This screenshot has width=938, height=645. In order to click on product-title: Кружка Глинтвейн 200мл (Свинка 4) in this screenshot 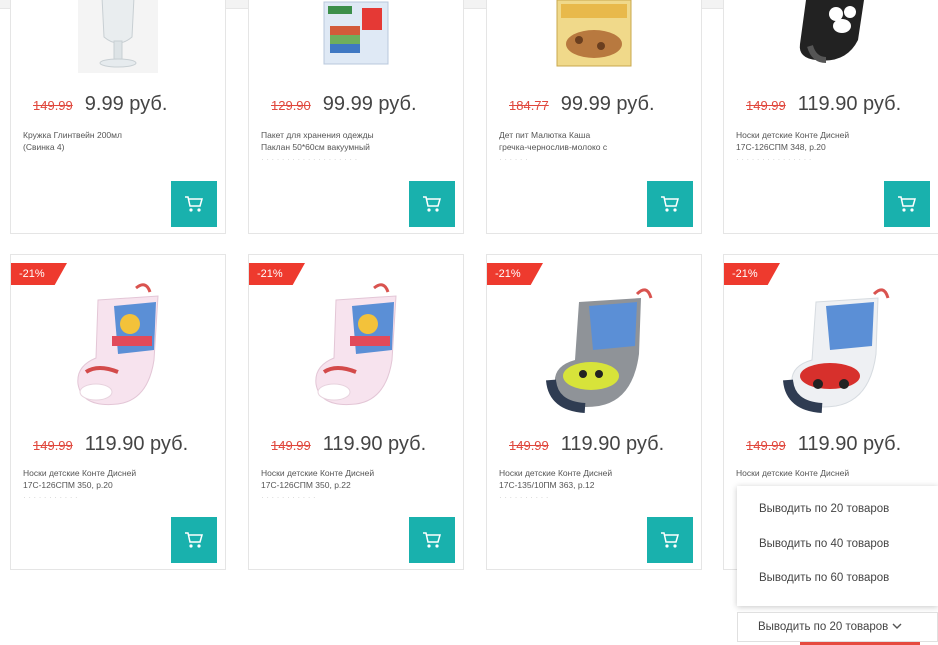, I will do `click(108, 141)`.